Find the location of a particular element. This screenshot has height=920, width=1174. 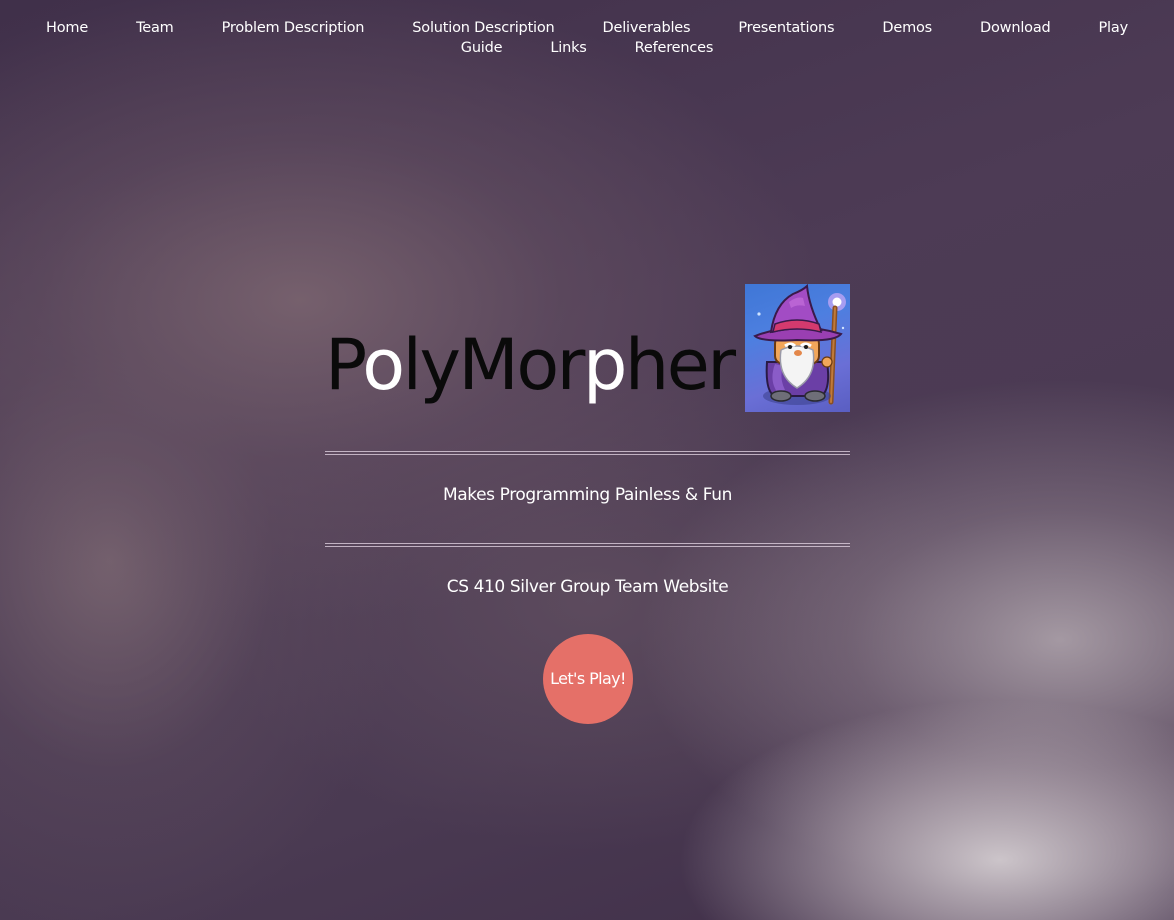

logo-text-part: p is located at coordinates (604, 365).